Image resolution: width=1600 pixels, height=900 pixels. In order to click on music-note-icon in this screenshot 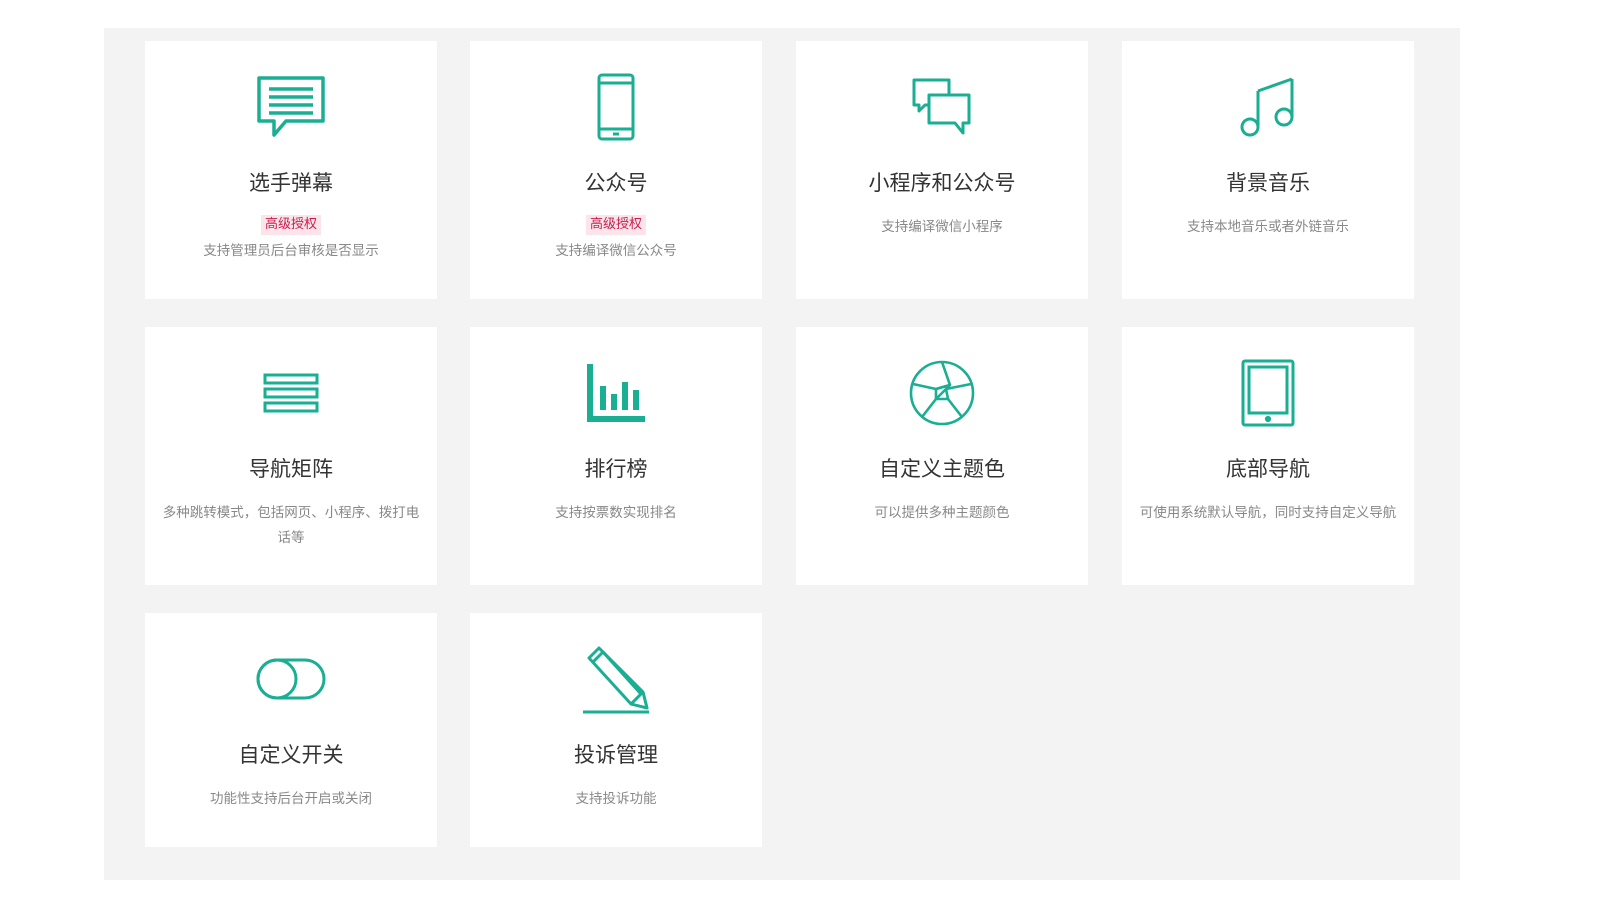, I will do `click(1268, 107)`.